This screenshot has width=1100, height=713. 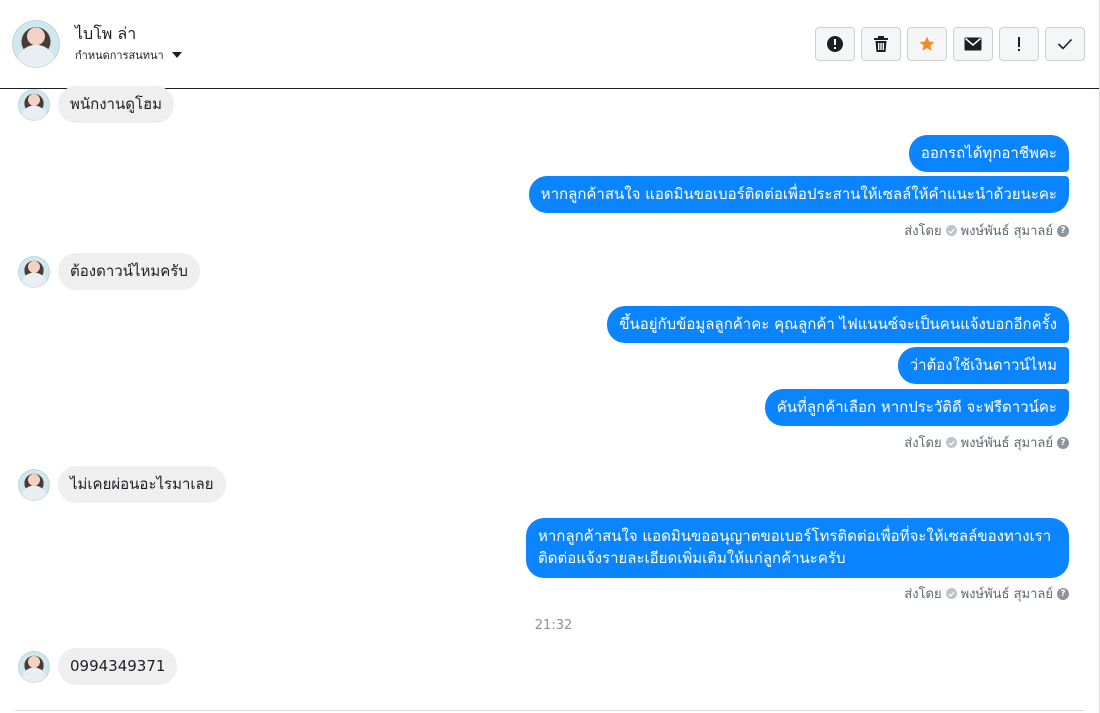 What do you see at coordinates (116, 104) in the screenshot?
I see `incoming-bubble: พนักงานดูโฮม` at bounding box center [116, 104].